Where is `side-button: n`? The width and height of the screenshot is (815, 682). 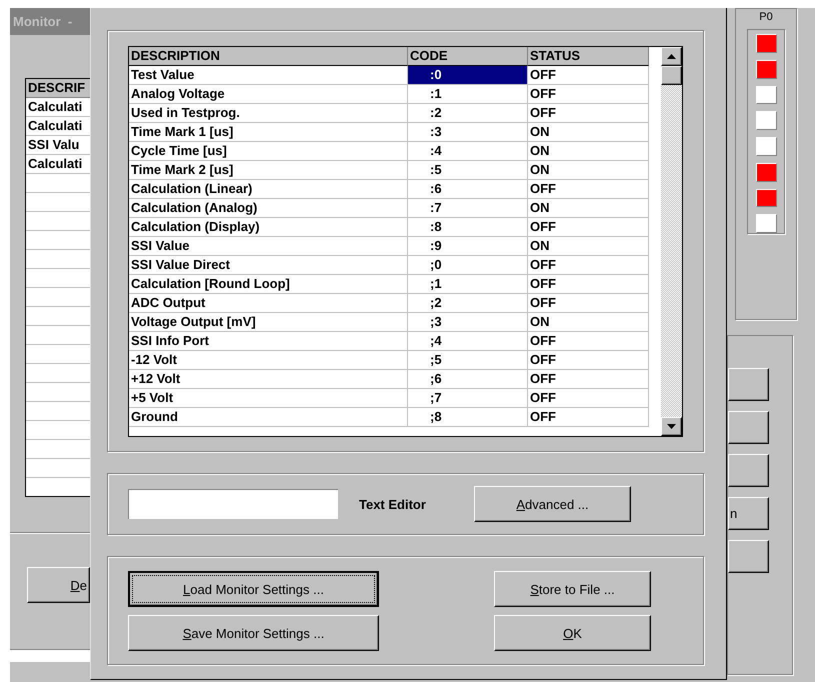 side-button: n is located at coordinates (748, 513).